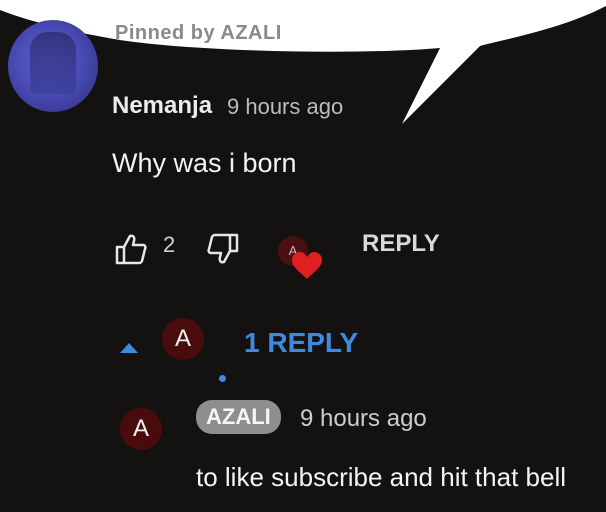 The height and width of the screenshot is (512, 606). What do you see at coordinates (363, 419) in the screenshot?
I see `reply-timestamp: 9 hours ago` at bounding box center [363, 419].